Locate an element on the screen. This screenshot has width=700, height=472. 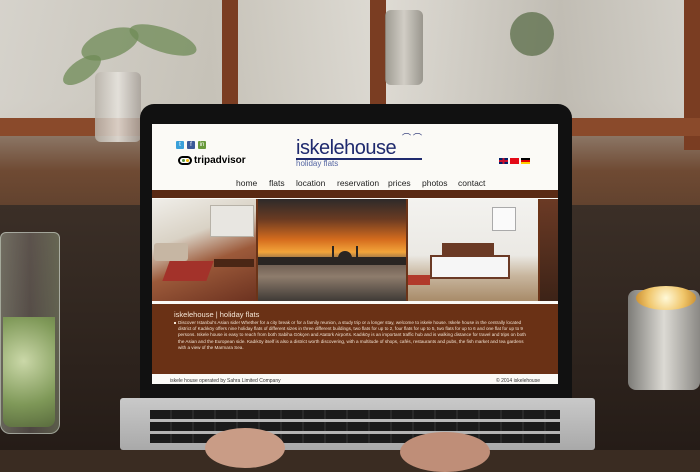
tripadvisor-label: tripadvisor is located at coordinates (220, 160).